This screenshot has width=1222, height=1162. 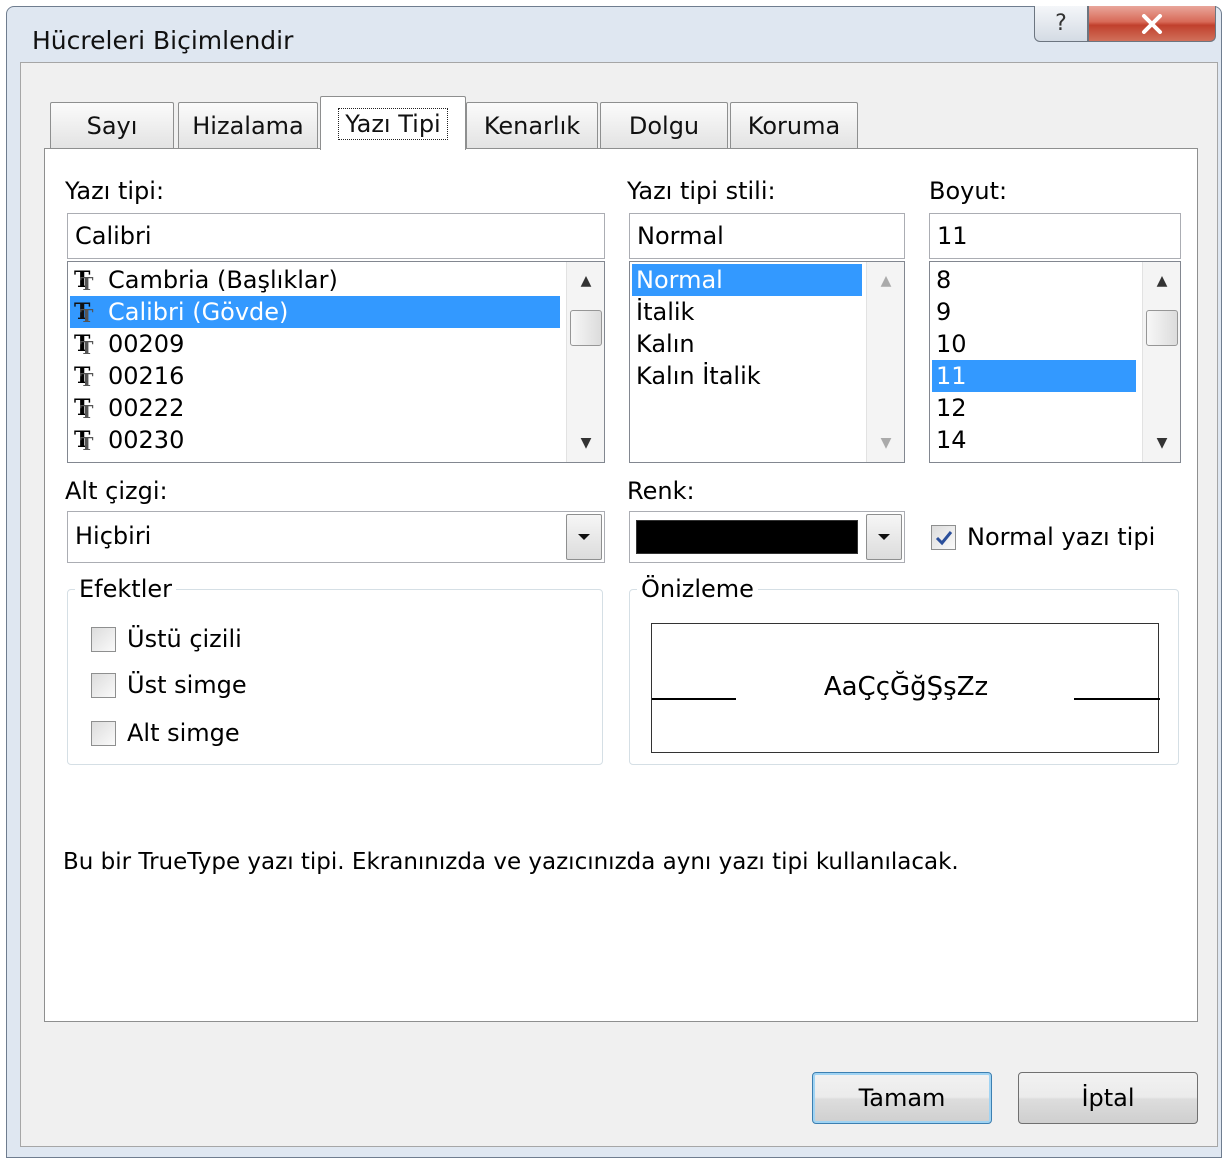 I want to click on list-item-label: 10, so click(x=951, y=344).